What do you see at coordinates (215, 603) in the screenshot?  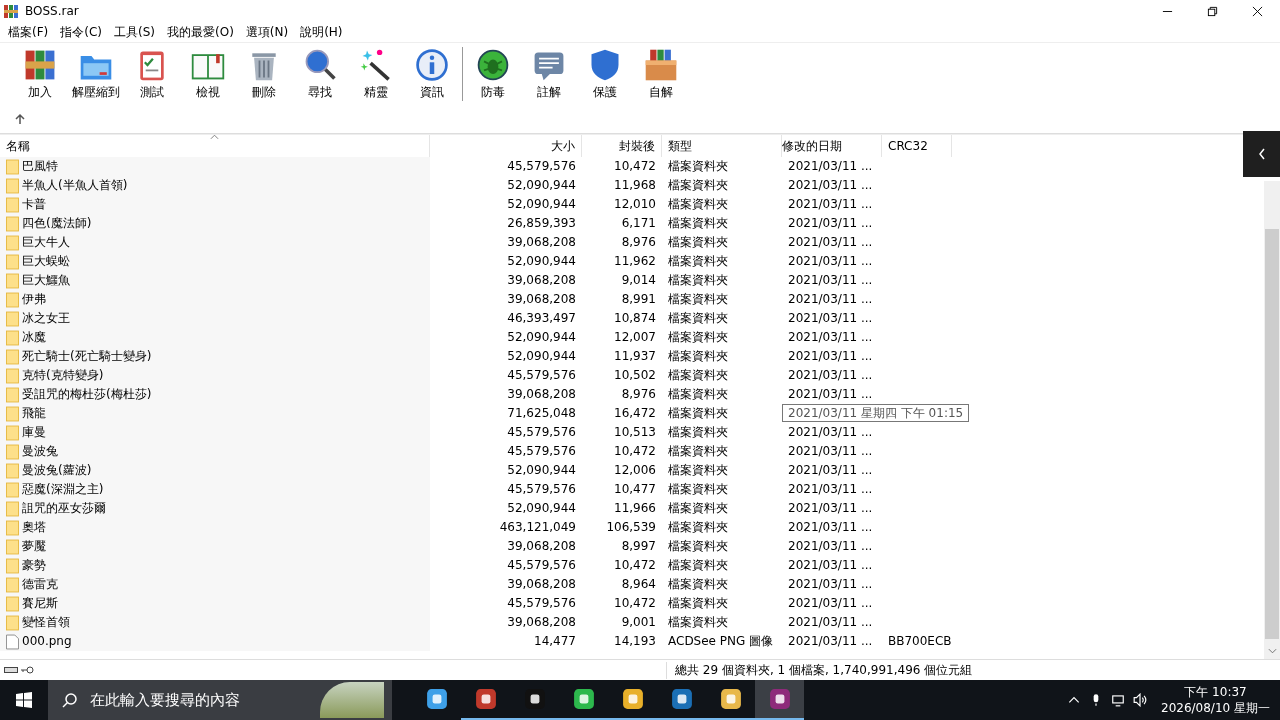 I see `file-name-cell: 賽尼斯` at bounding box center [215, 603].